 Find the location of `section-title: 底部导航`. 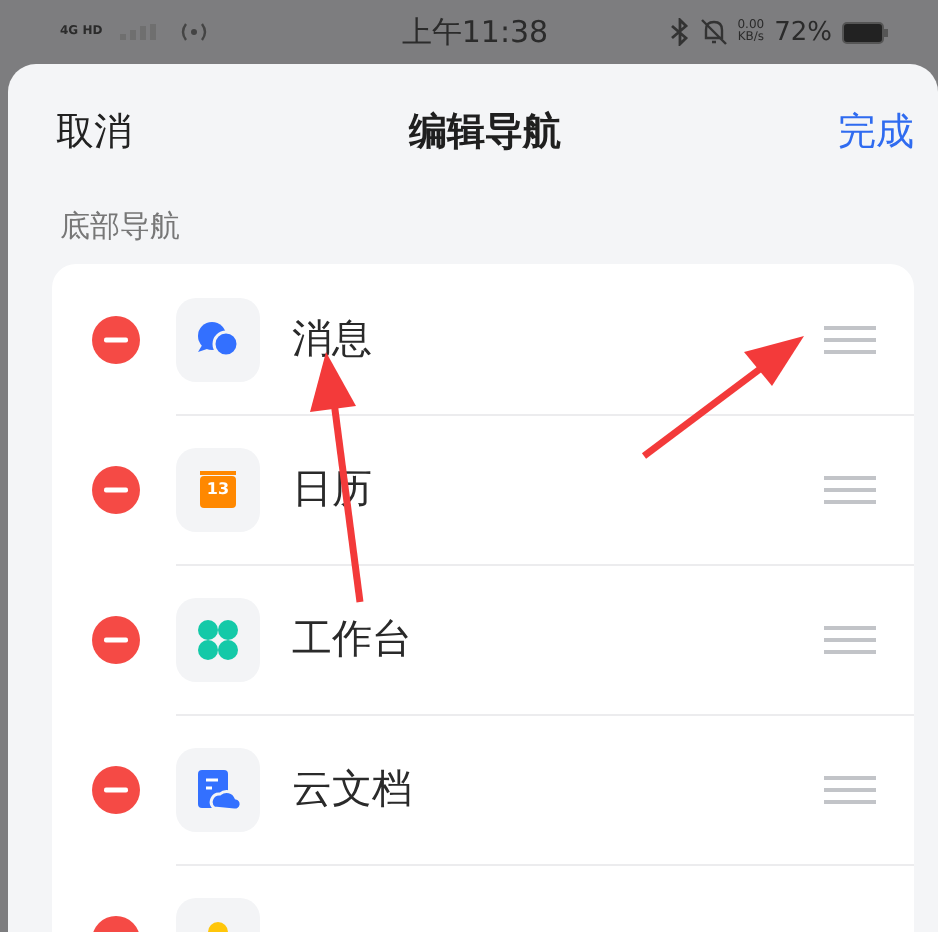

section-title: 底部导航 is located at coordinates (120, 227).